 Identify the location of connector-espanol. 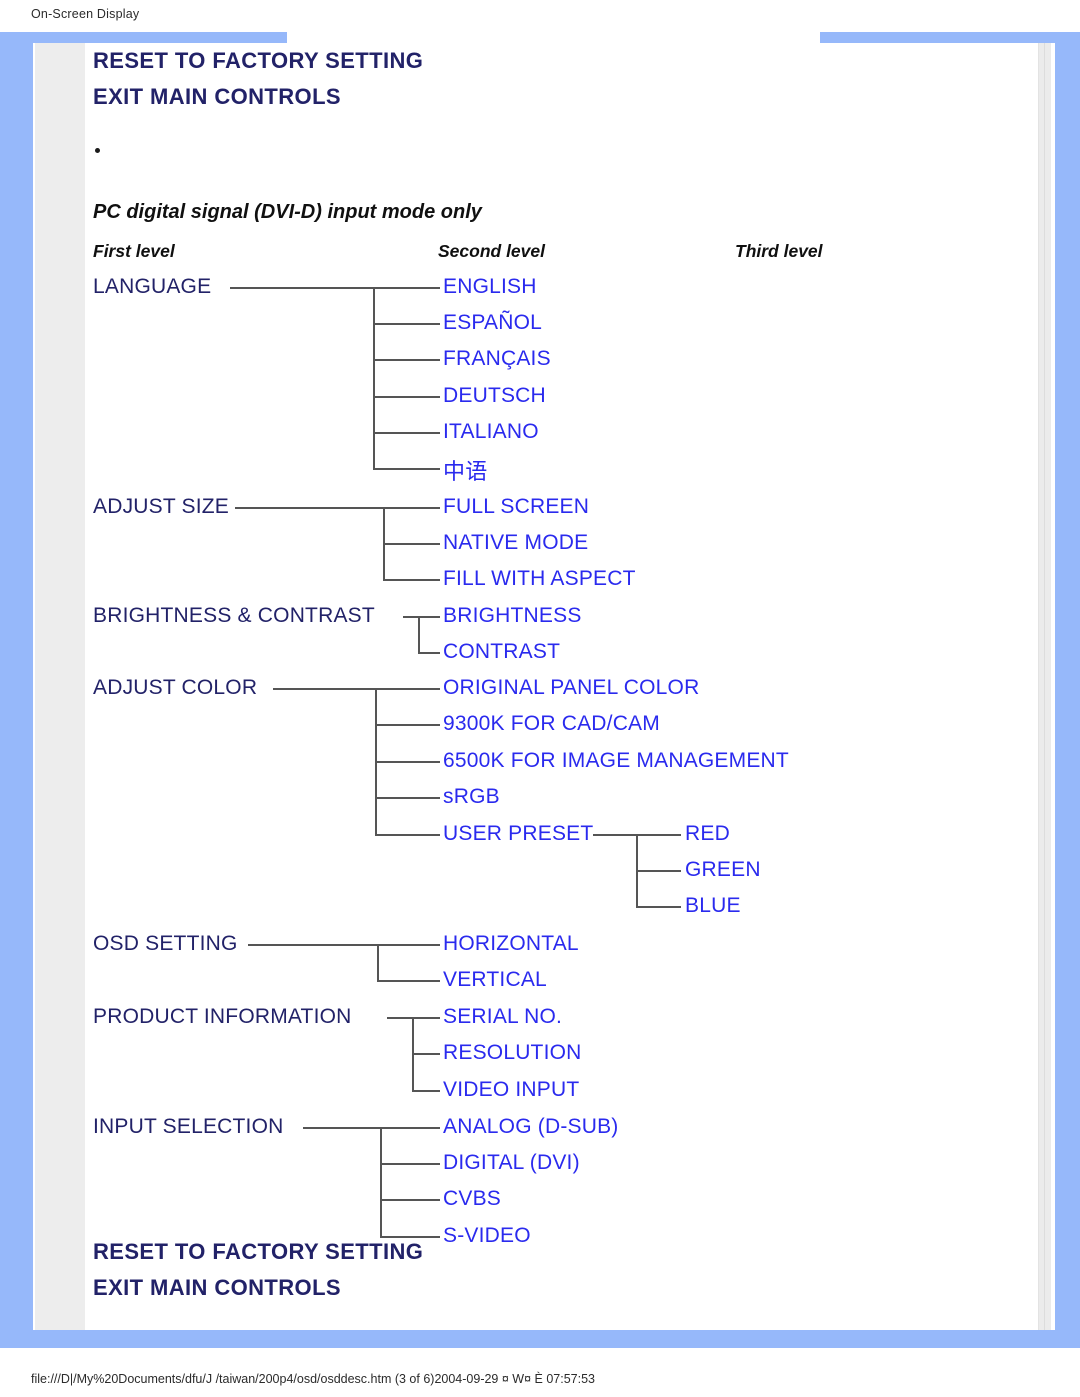
(406, 324).